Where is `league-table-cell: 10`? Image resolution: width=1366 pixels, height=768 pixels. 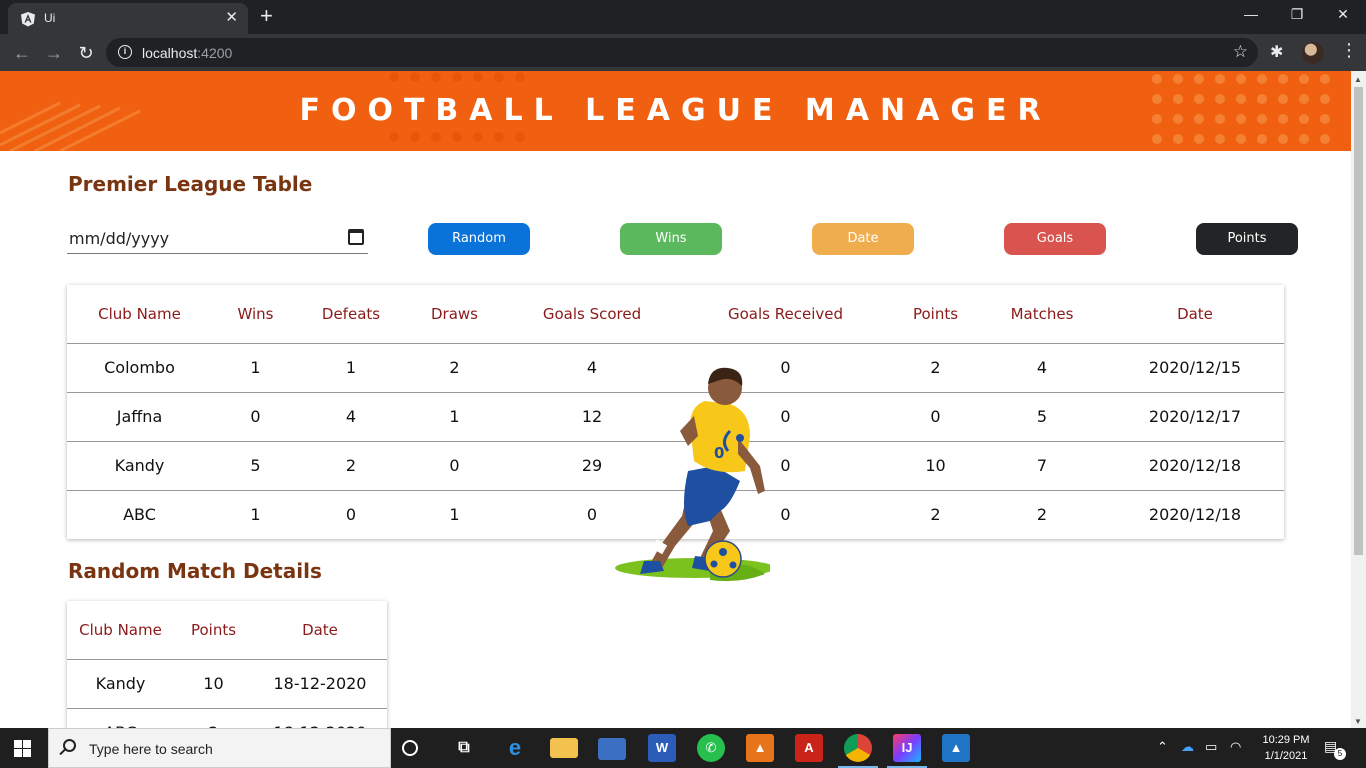
league-table-cell: 10 is located at coordinates (935, 466).